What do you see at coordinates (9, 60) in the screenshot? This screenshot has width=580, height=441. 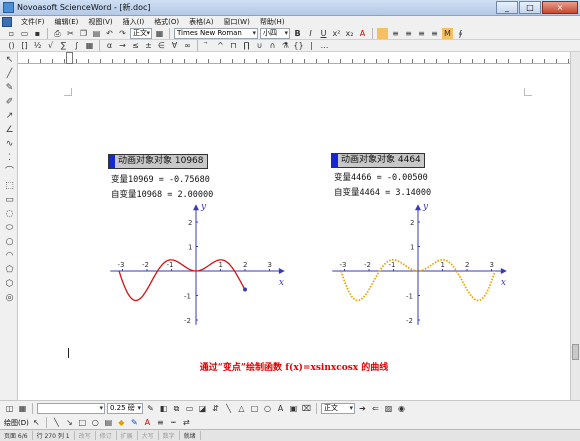 I see `select-arrow-icon: ↖` at bounding box center [9, 60].